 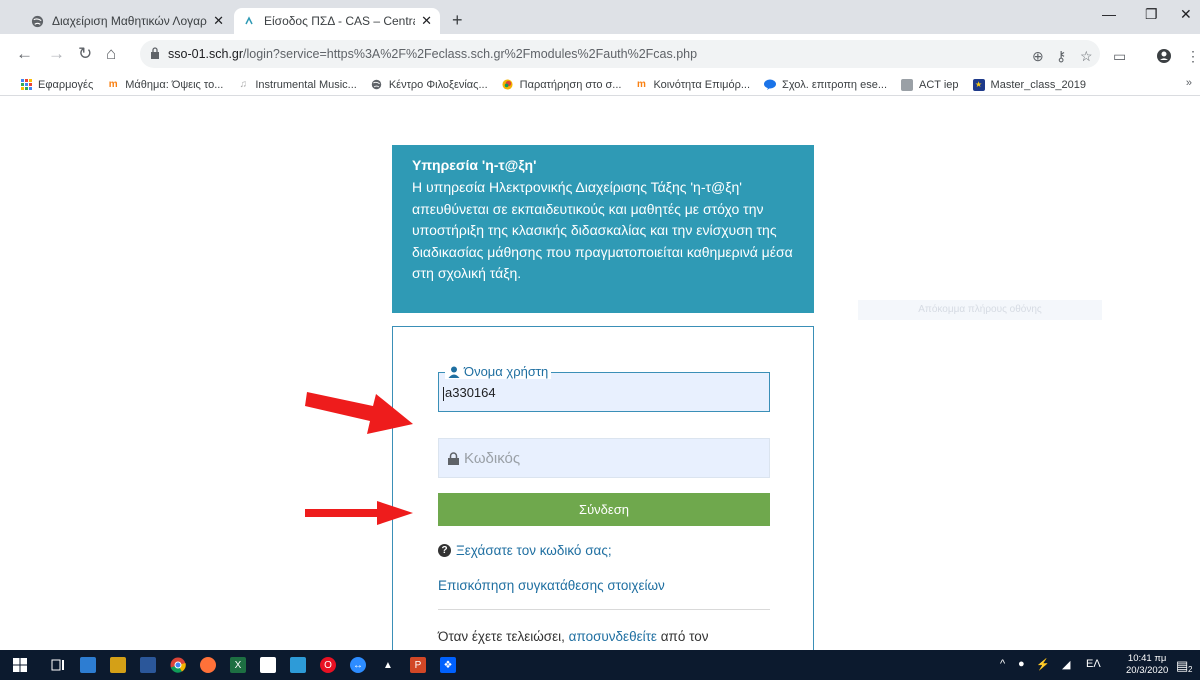 I want to click on bookmark-item: ACT iep, so click(x=930, y=84).